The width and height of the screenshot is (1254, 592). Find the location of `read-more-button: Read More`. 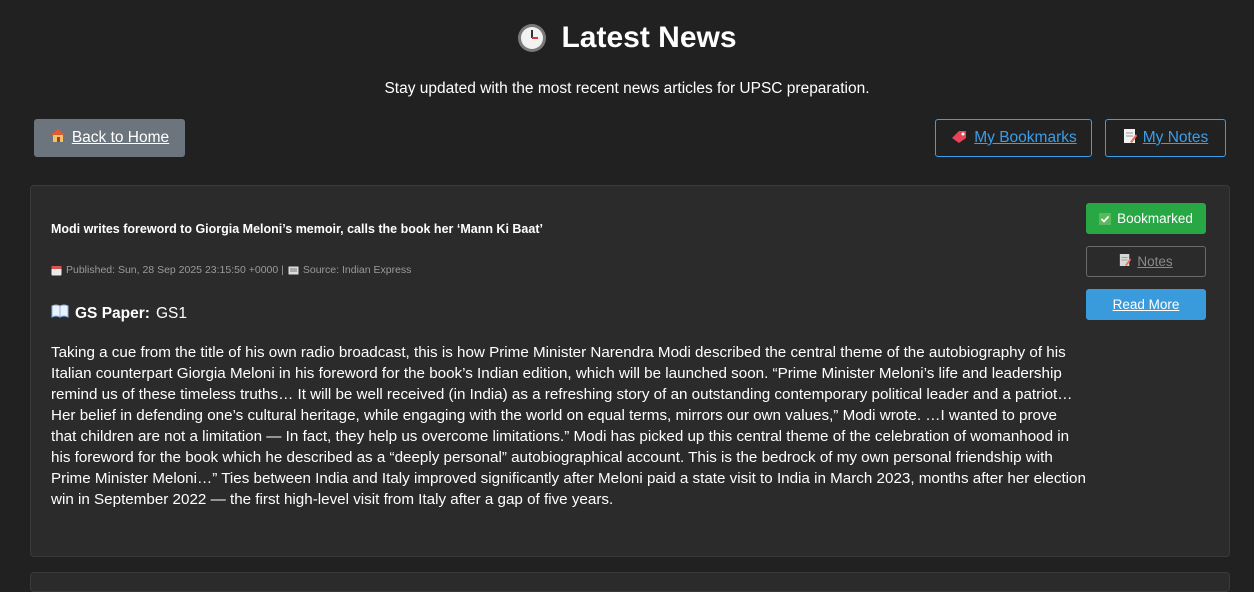

read-more-button: Read More is located at coordinates (1146, 304).